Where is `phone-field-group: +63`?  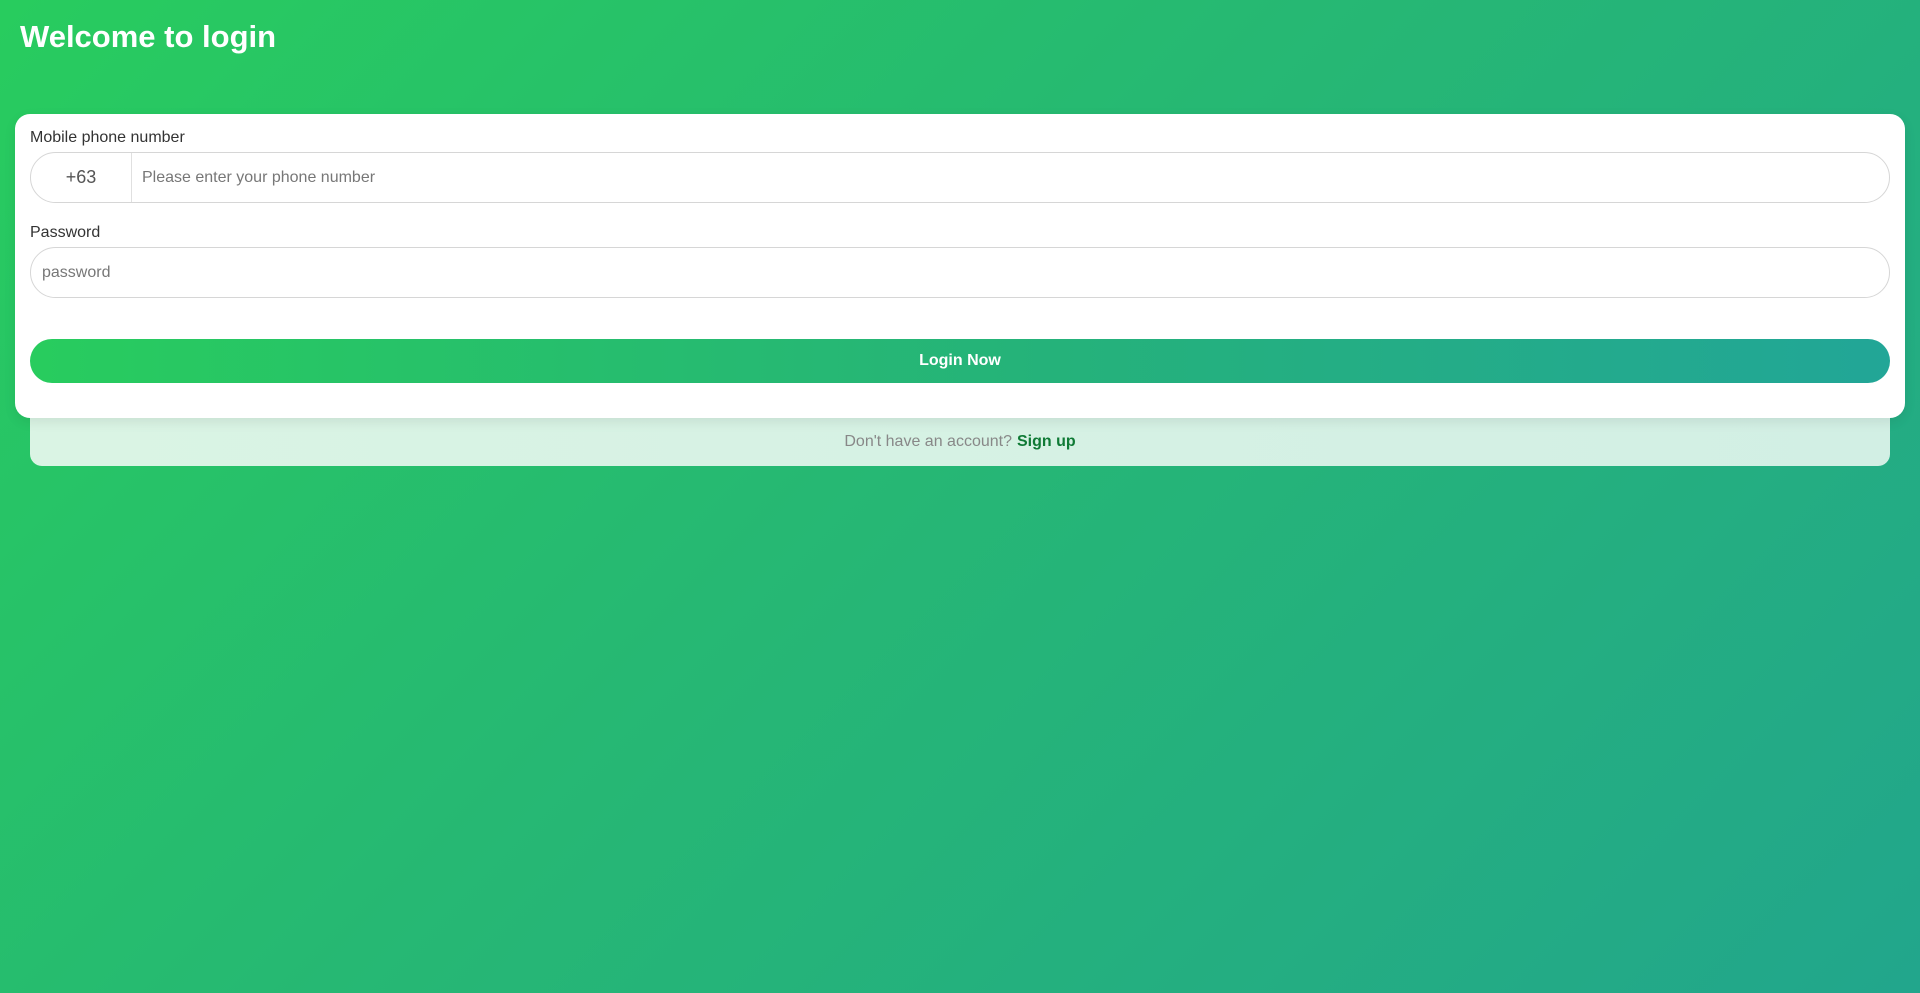 phone-field-group: +63 is located at coordinates (960, 177).